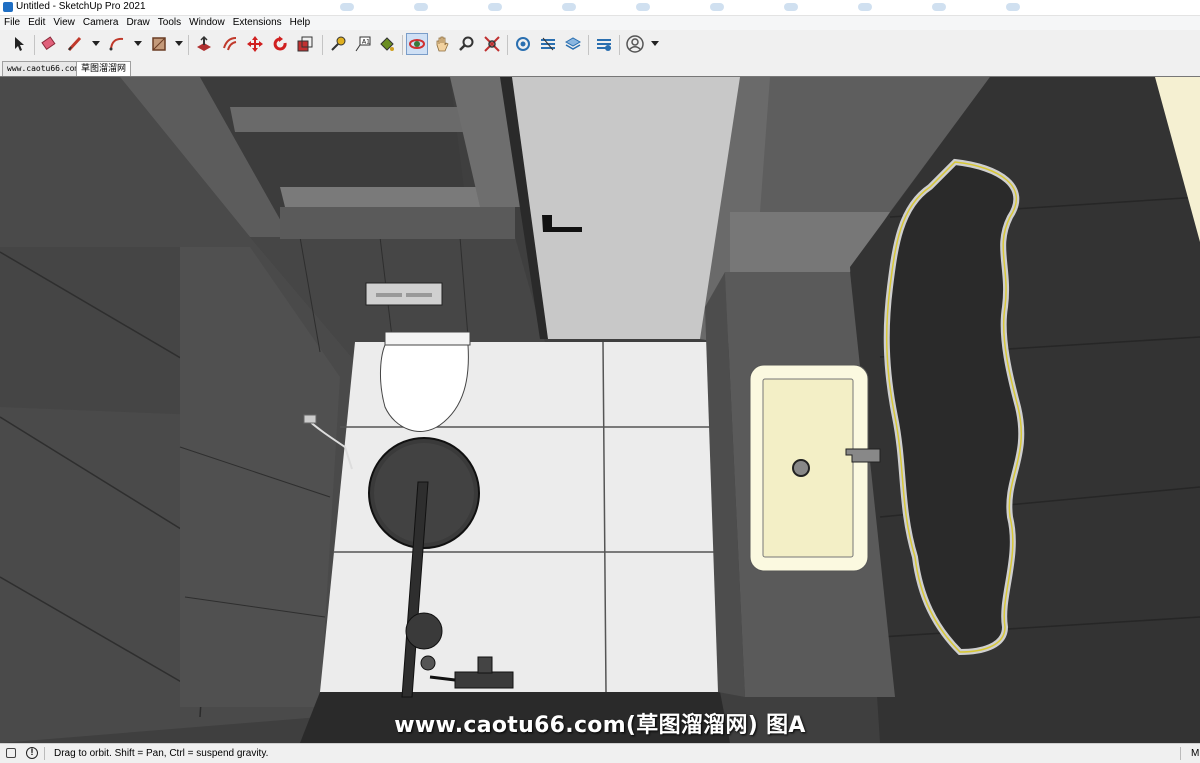 This screenshot has width=1200, height=763. I want to click on rotate-tool-icon, so click(280, 44).